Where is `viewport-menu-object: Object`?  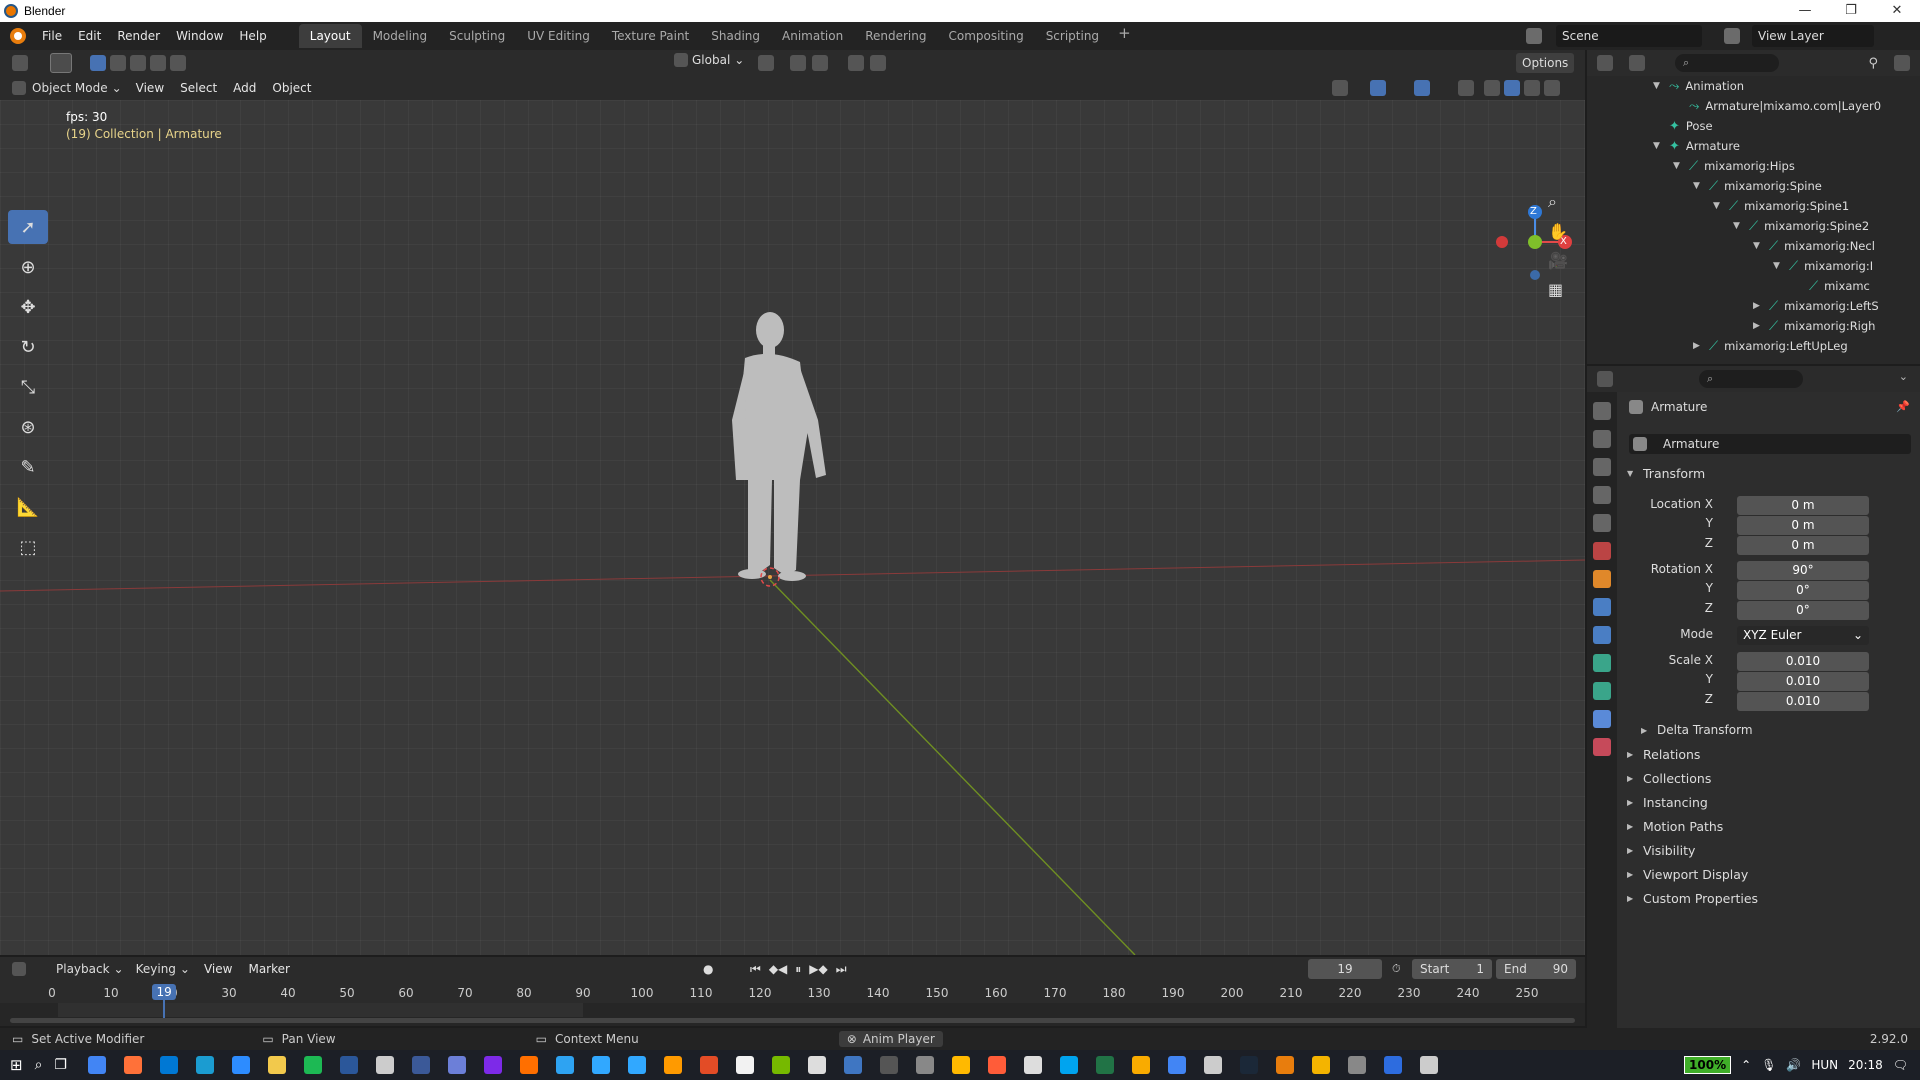
viewport-menu-object: Object is located at coordinates (291, 88).